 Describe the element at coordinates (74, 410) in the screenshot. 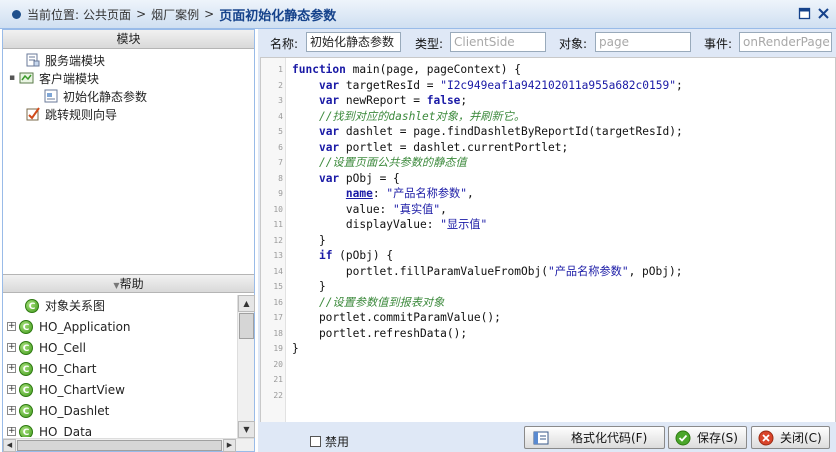

I see `help-item-label: HO_Dashlet` at that location.